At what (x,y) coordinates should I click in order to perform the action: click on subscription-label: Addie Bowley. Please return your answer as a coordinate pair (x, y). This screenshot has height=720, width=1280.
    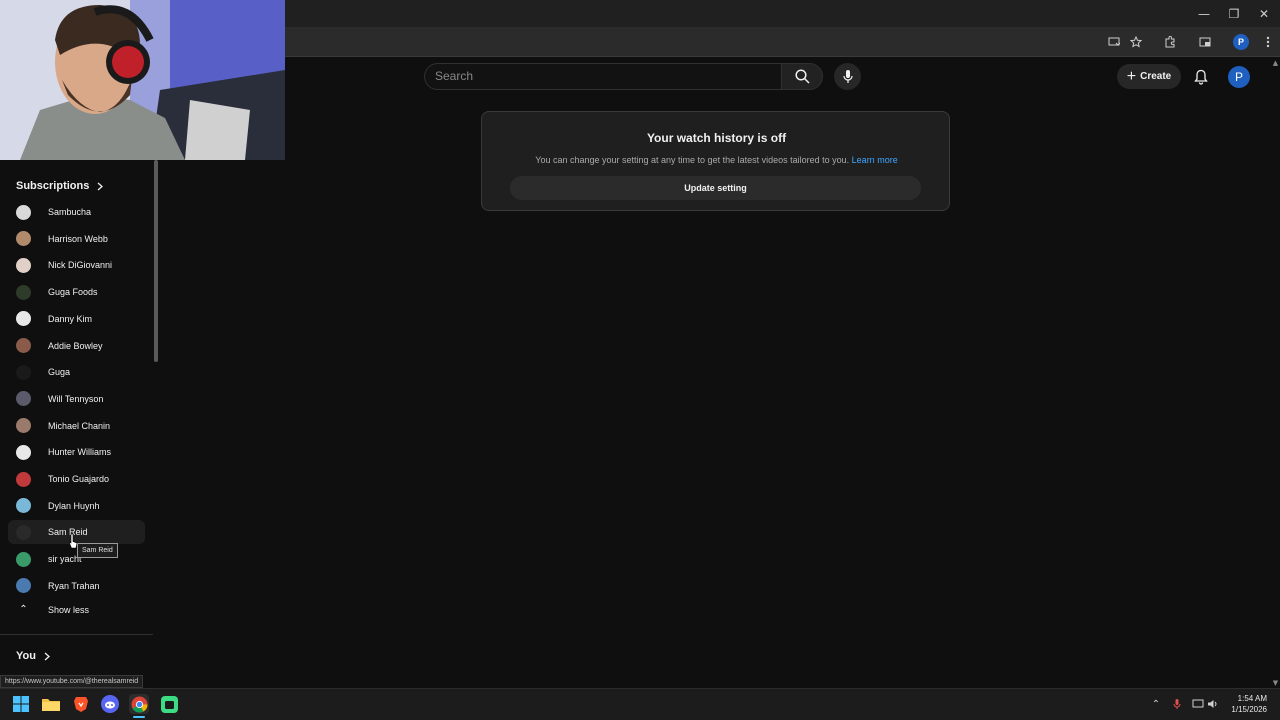
    Looking at the image, I should click on (75, 345).